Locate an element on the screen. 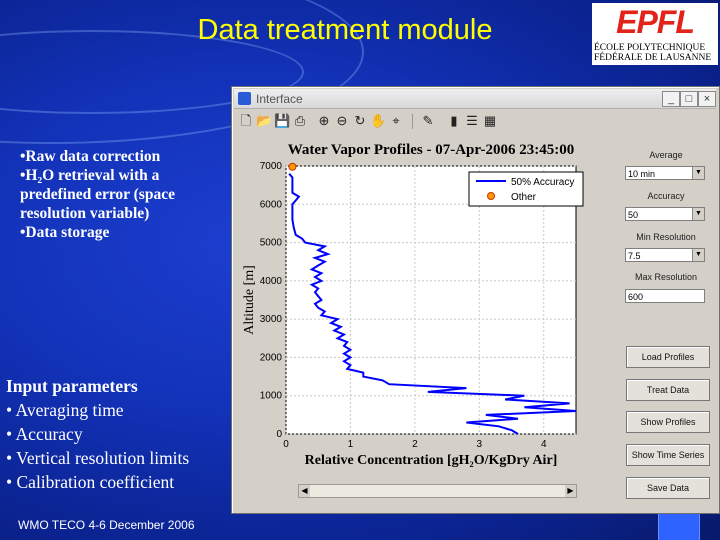 This screenshot has height=540, width=720. y-tick-label: 6000 is located at coordinates (271, 204).